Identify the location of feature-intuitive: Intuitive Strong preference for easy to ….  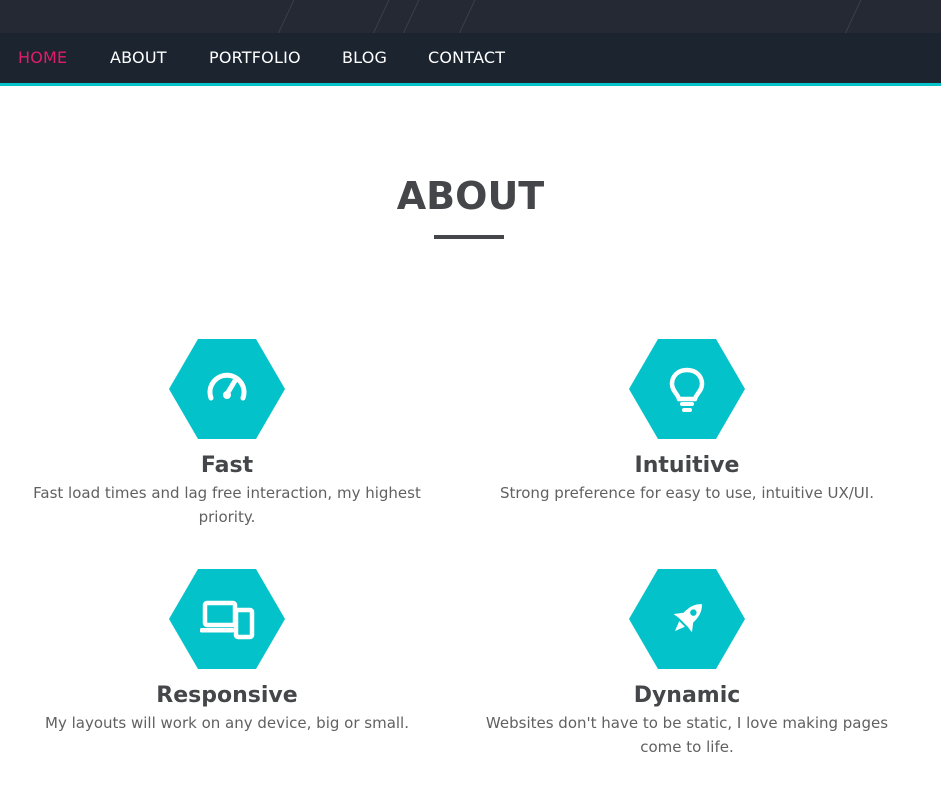
(687, 422).